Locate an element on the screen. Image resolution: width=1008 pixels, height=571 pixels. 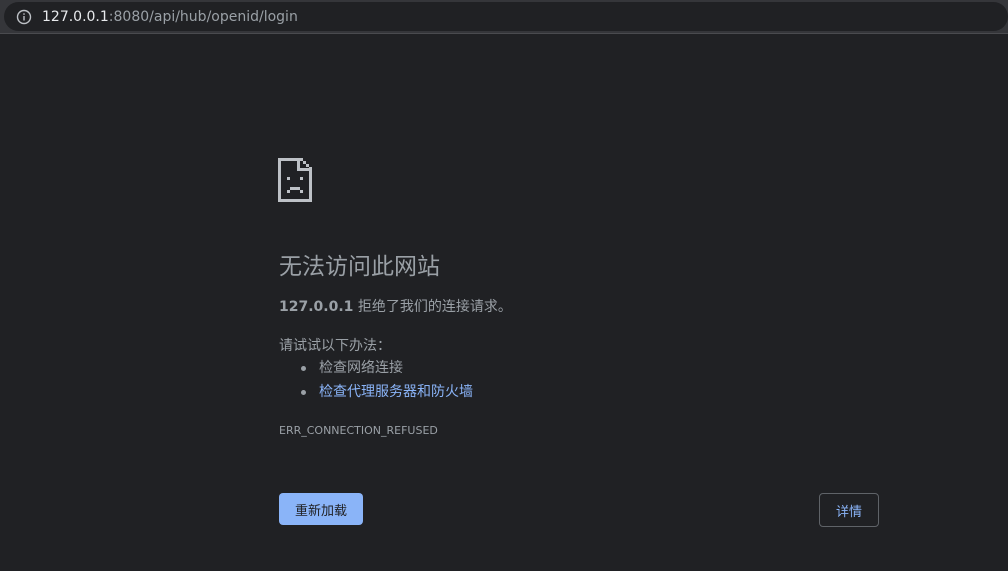
suggestion-label: 检查代理服务器和防火墙 is located at coordinates (396, 392).